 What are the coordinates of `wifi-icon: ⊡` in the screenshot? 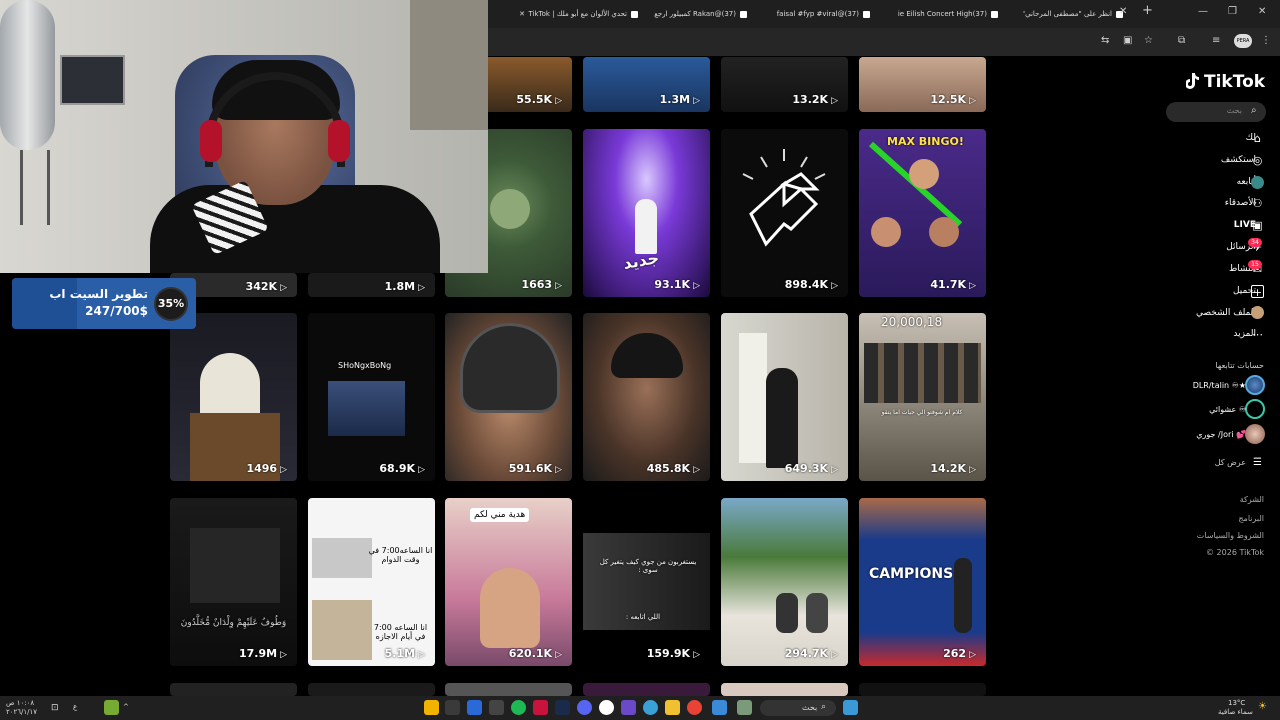 It's located at (55, 708).